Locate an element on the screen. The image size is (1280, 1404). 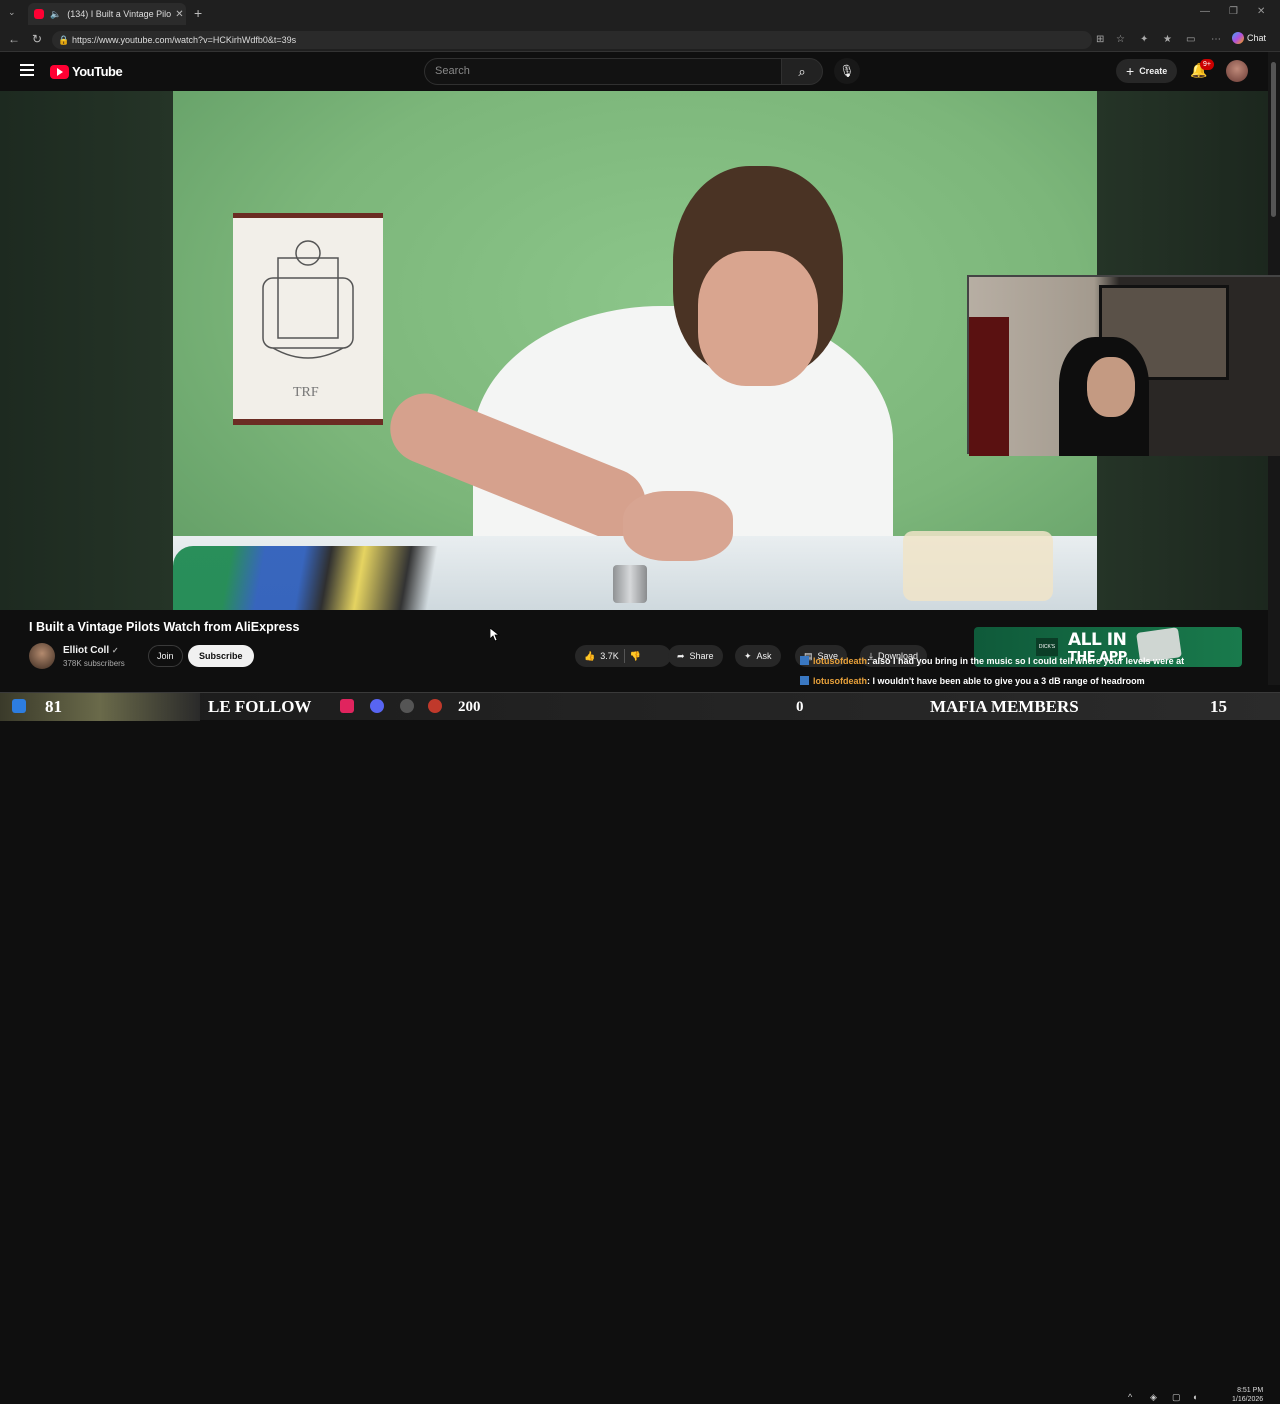
tray-app-icon: ◈ is located at coordinates (1153, 1397).